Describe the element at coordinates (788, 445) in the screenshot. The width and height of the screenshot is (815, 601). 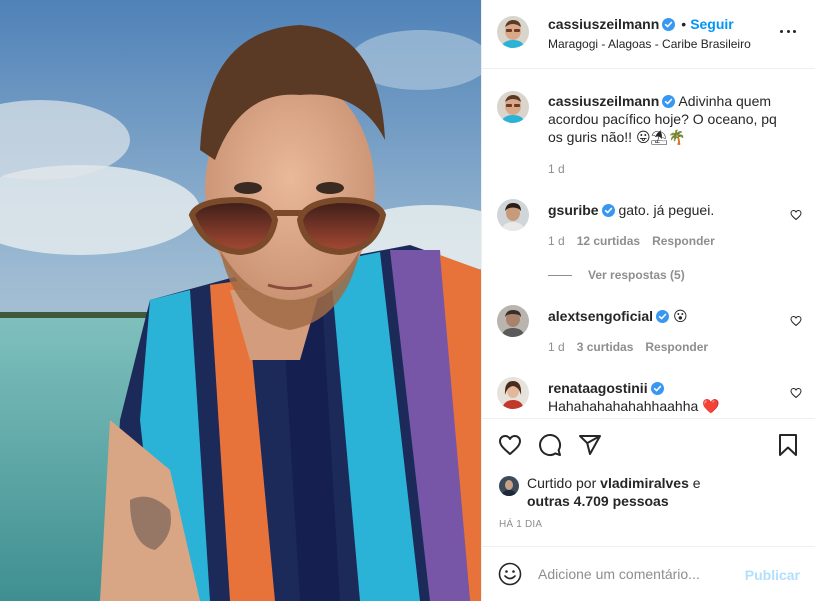
I see `bookmark-icon` at that location.